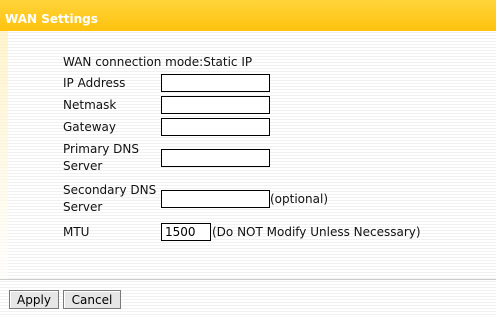  Describe the element at coordinates (94, 83) in the screenshot. I see `ip-address-label: IP Address` at that location.